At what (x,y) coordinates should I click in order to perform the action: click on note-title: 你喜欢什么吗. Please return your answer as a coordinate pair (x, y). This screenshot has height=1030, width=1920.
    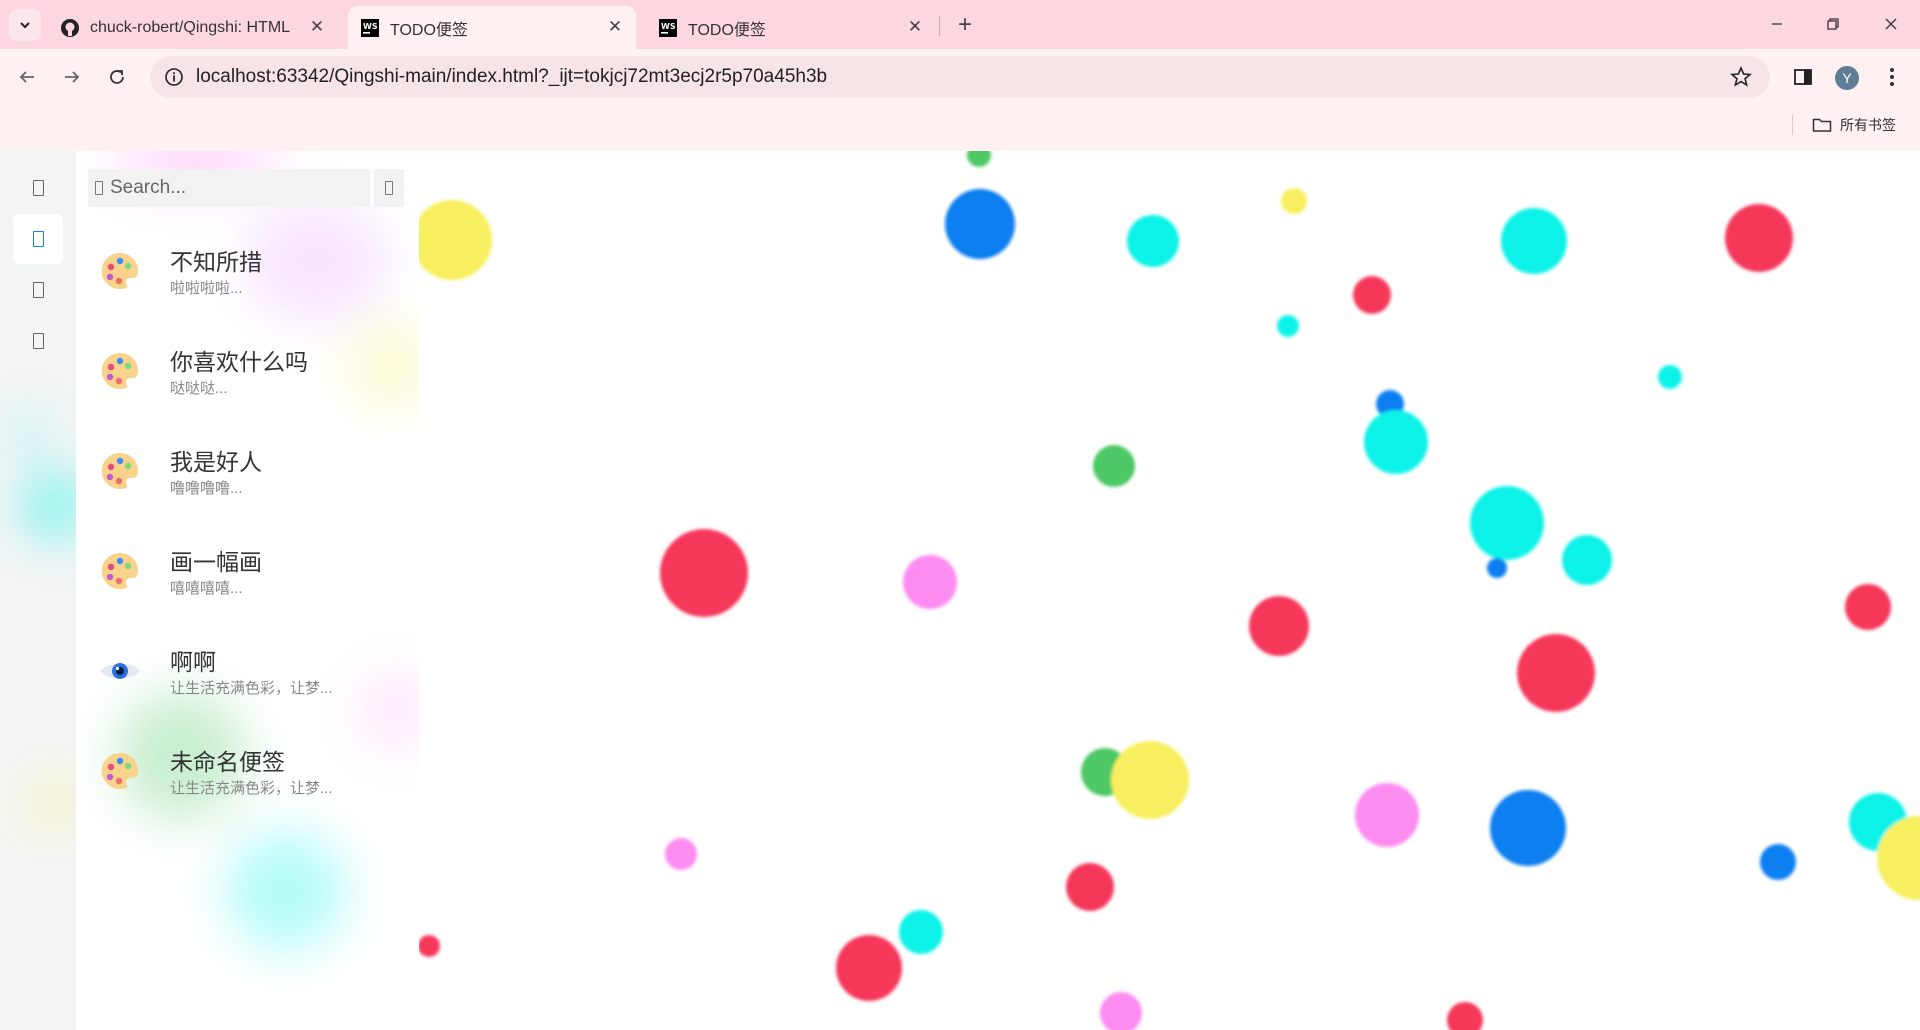
    Looking at the image, I should click on (239, 362).